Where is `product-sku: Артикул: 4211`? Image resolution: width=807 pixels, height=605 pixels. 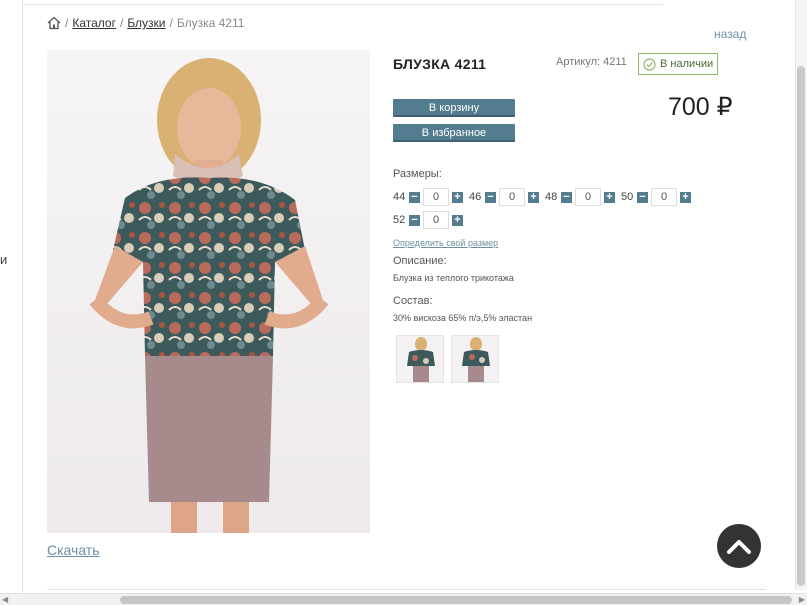 product-sku: Артикул: 4211 is located at coordinates (591, 62).